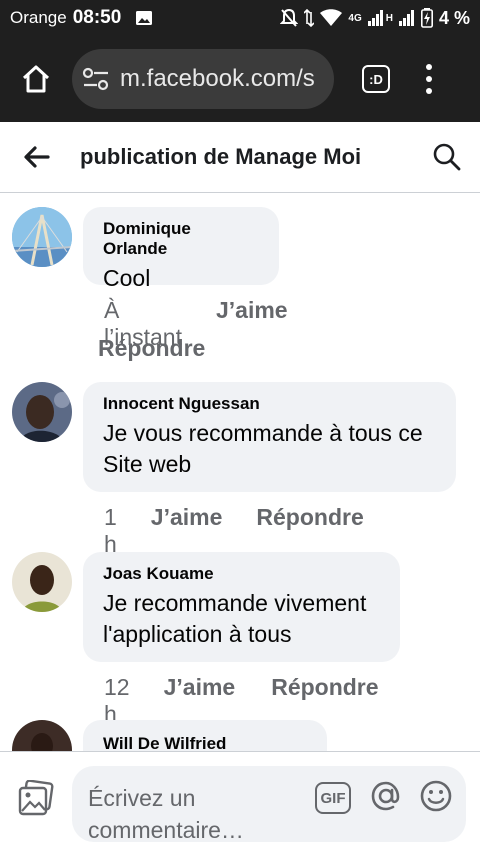  I want to click on mute-bell-icon, so click(289, 17).